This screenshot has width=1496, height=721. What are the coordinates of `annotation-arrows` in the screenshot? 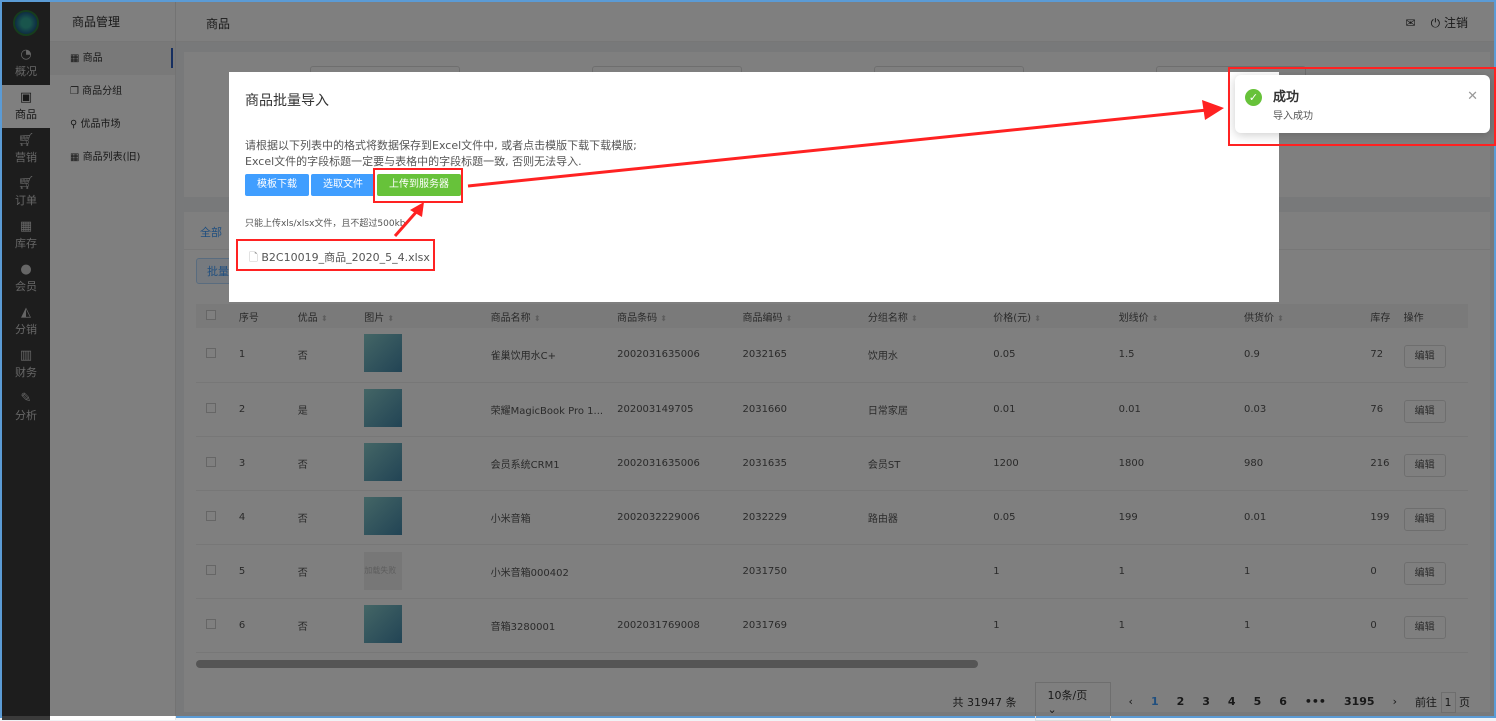 It's located at (808, 168).